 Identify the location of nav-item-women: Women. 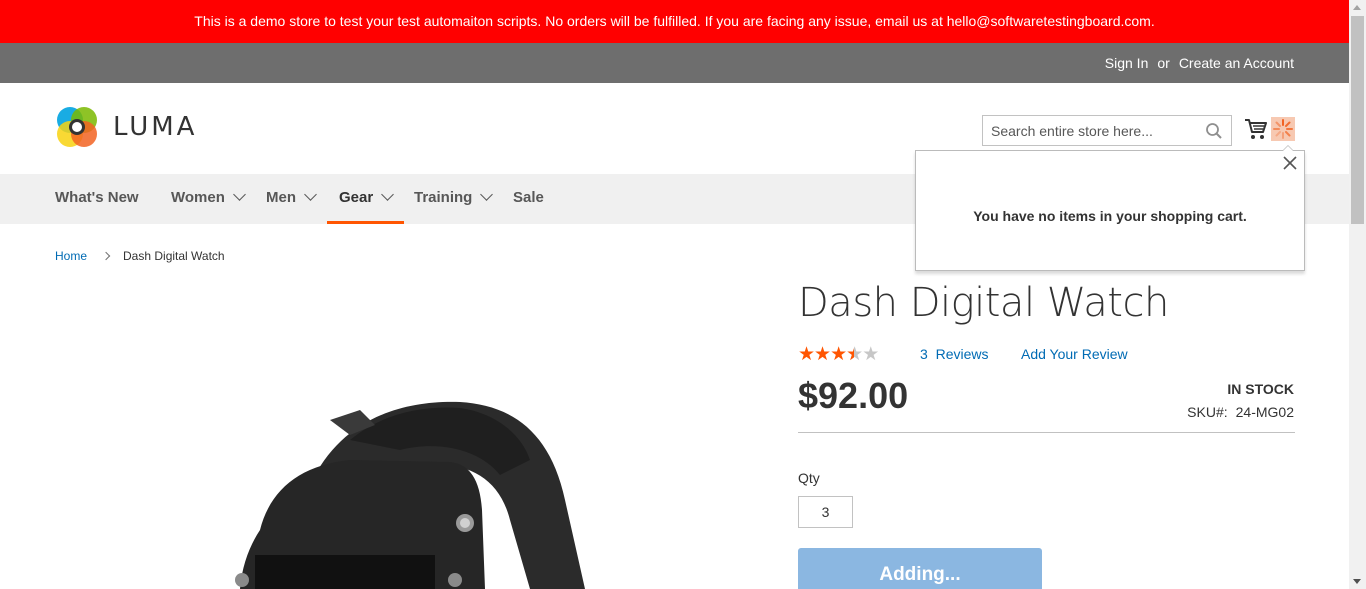
(208, 199).